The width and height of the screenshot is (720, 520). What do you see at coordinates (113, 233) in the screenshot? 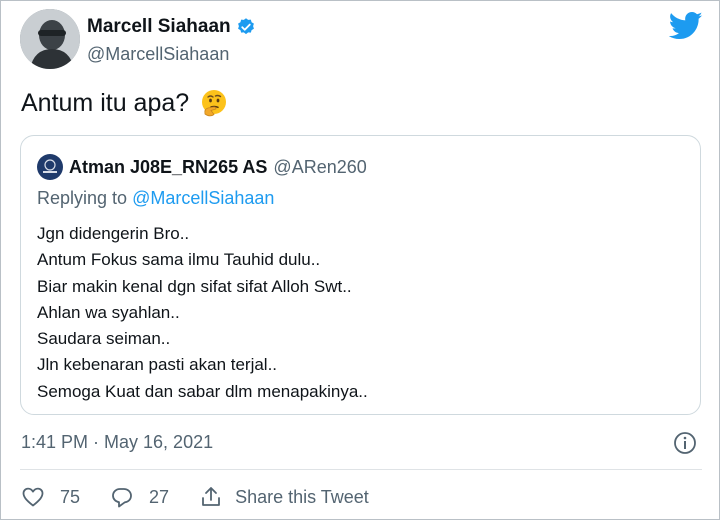
I see `quoted-line: Jgn didengerin Bro..` at bounding box center [113, 233].